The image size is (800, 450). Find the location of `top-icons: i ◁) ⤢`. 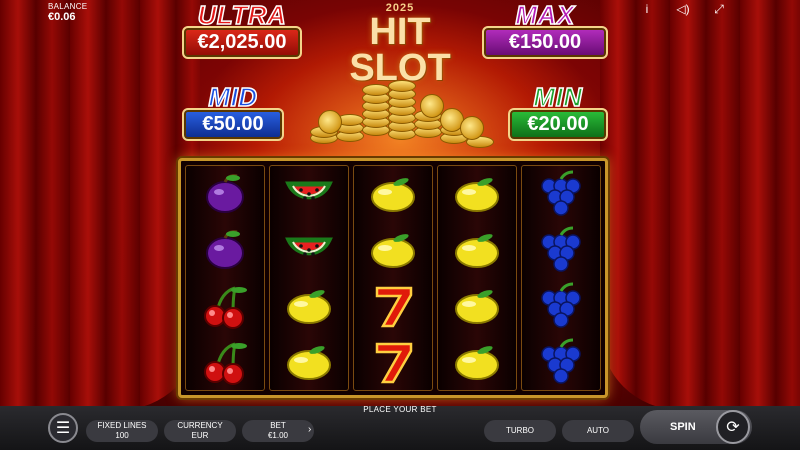

top-icons: i ◁) ⤢ is located at coordinates (683, 9).